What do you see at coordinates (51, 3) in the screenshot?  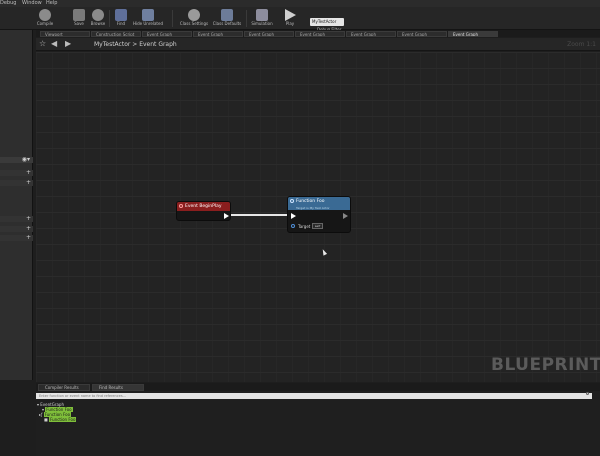 I see `menu-help: Help` at bounding box center [51, 3].